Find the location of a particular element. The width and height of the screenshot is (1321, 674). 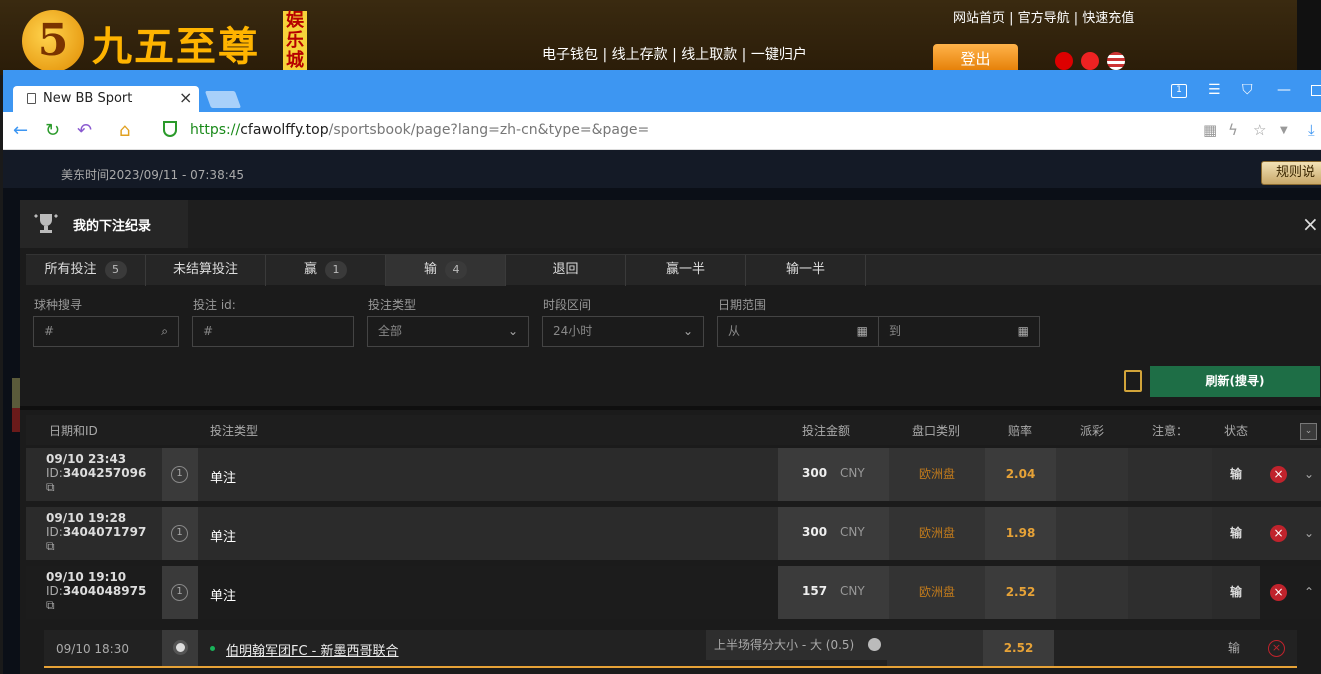

sport-search-label: 球种搜寻 is located at coordinates (58, 305).